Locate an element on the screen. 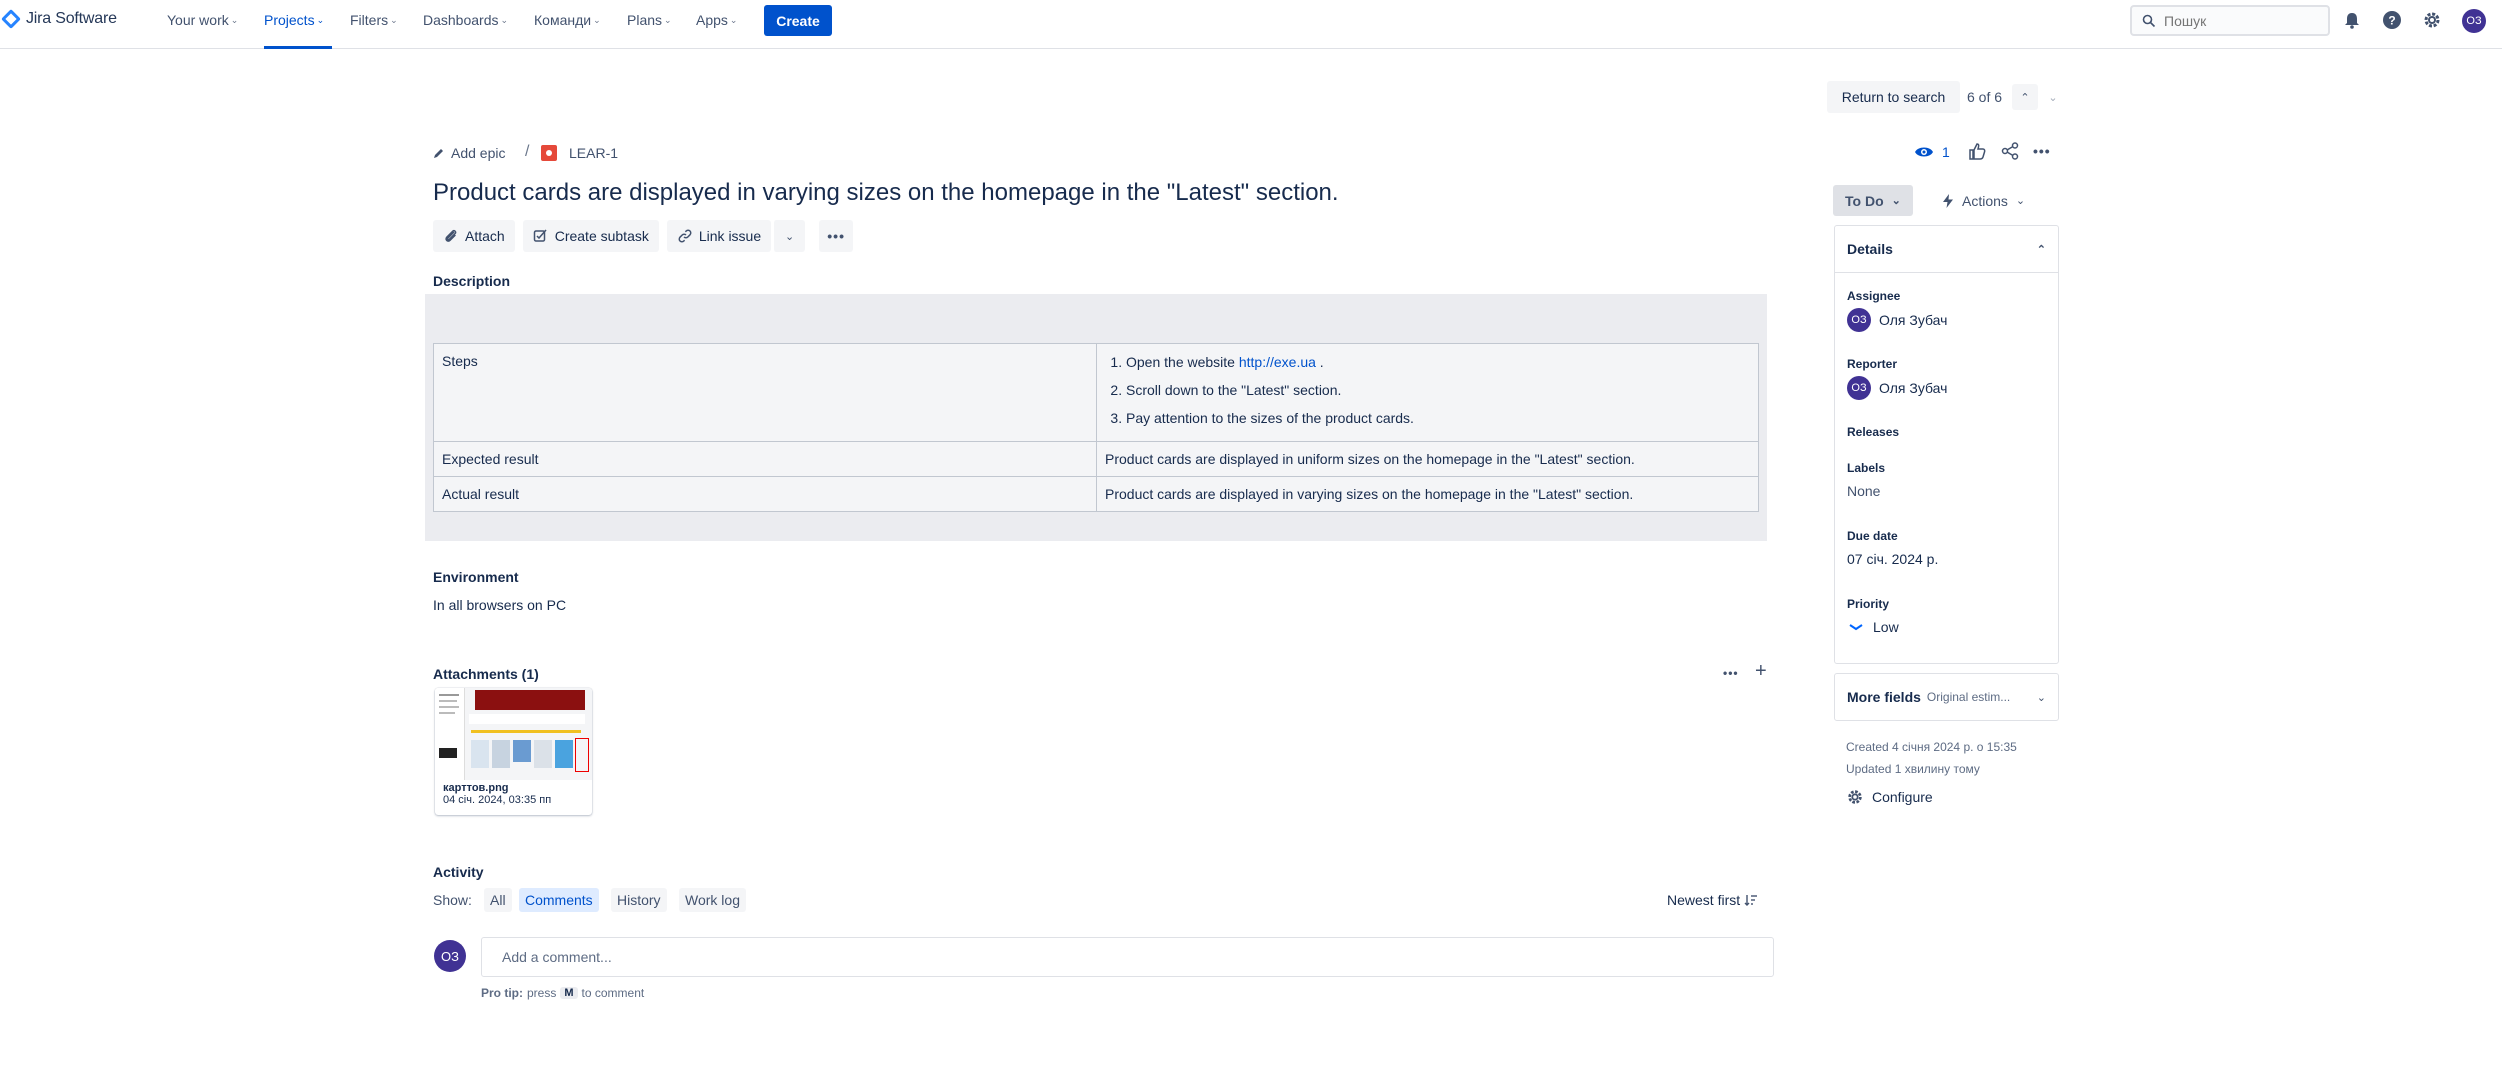 This screenshot has height=1069, width=2502. jira-logo: Jira Software is located at coordinates (59, 19).